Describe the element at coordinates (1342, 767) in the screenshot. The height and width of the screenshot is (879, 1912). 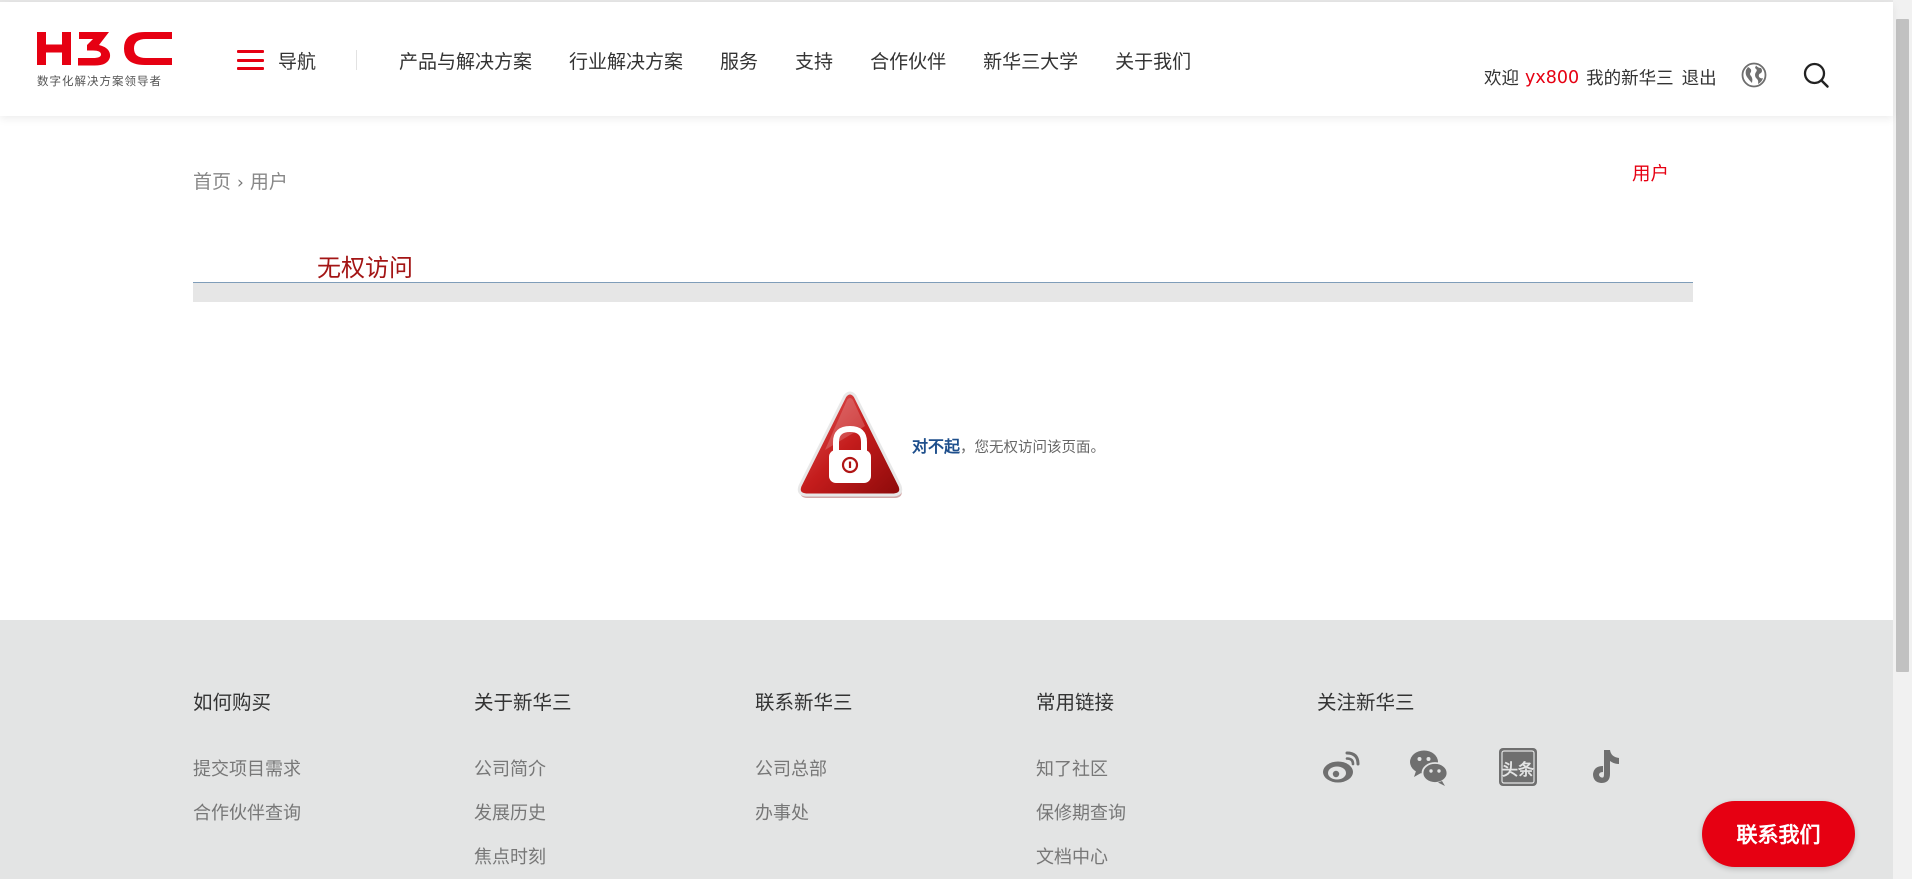
I see `weibo-icon` at that location.